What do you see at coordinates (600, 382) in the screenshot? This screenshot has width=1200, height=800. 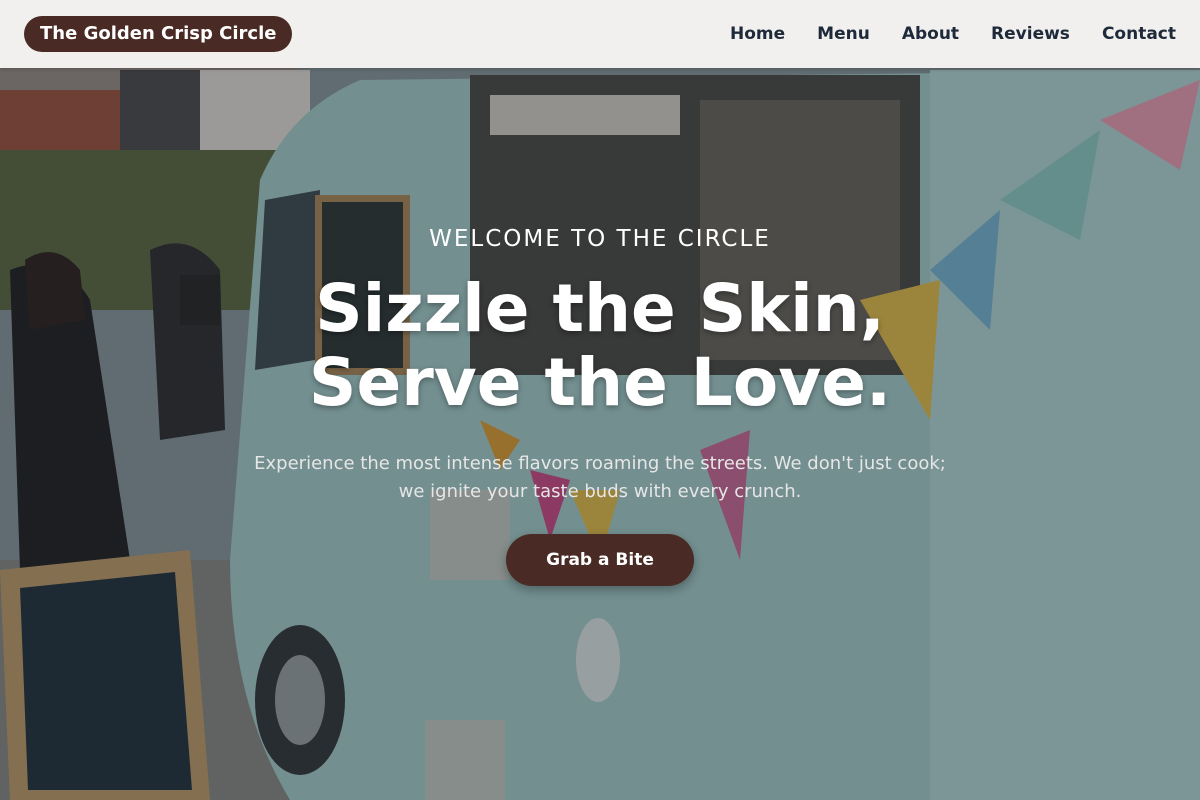 I see `hero-headline-line-2: Serve the Love.` at bounding box center [600, 382].